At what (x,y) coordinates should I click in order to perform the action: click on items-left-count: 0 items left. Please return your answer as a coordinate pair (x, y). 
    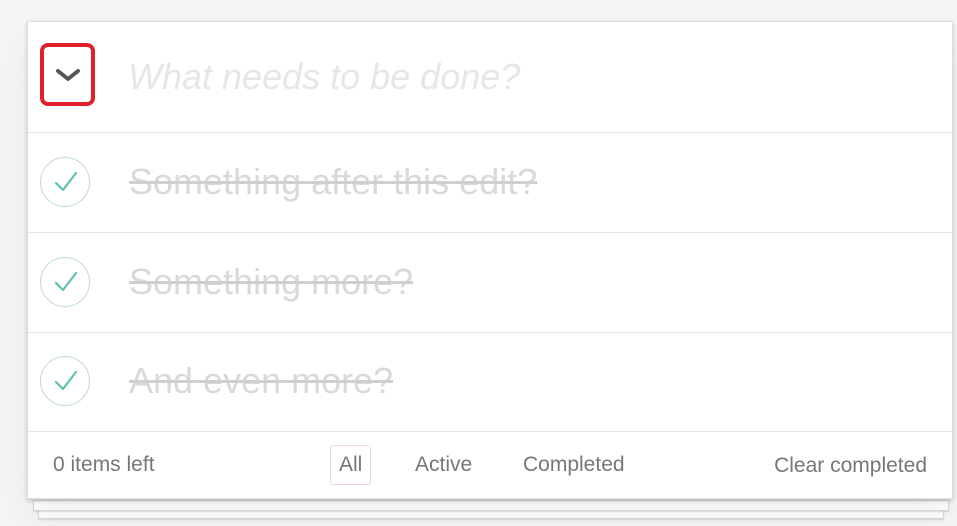
    Looking at the image, I should click on (104, 464).